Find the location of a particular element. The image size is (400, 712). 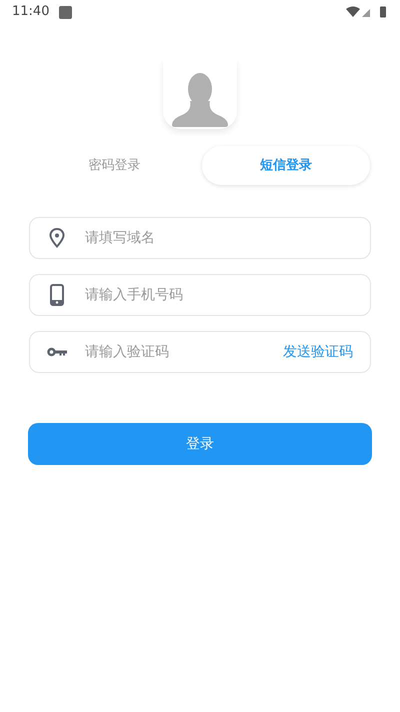

send-code-link: 发送验证码 is located at coordinates (318, 352).